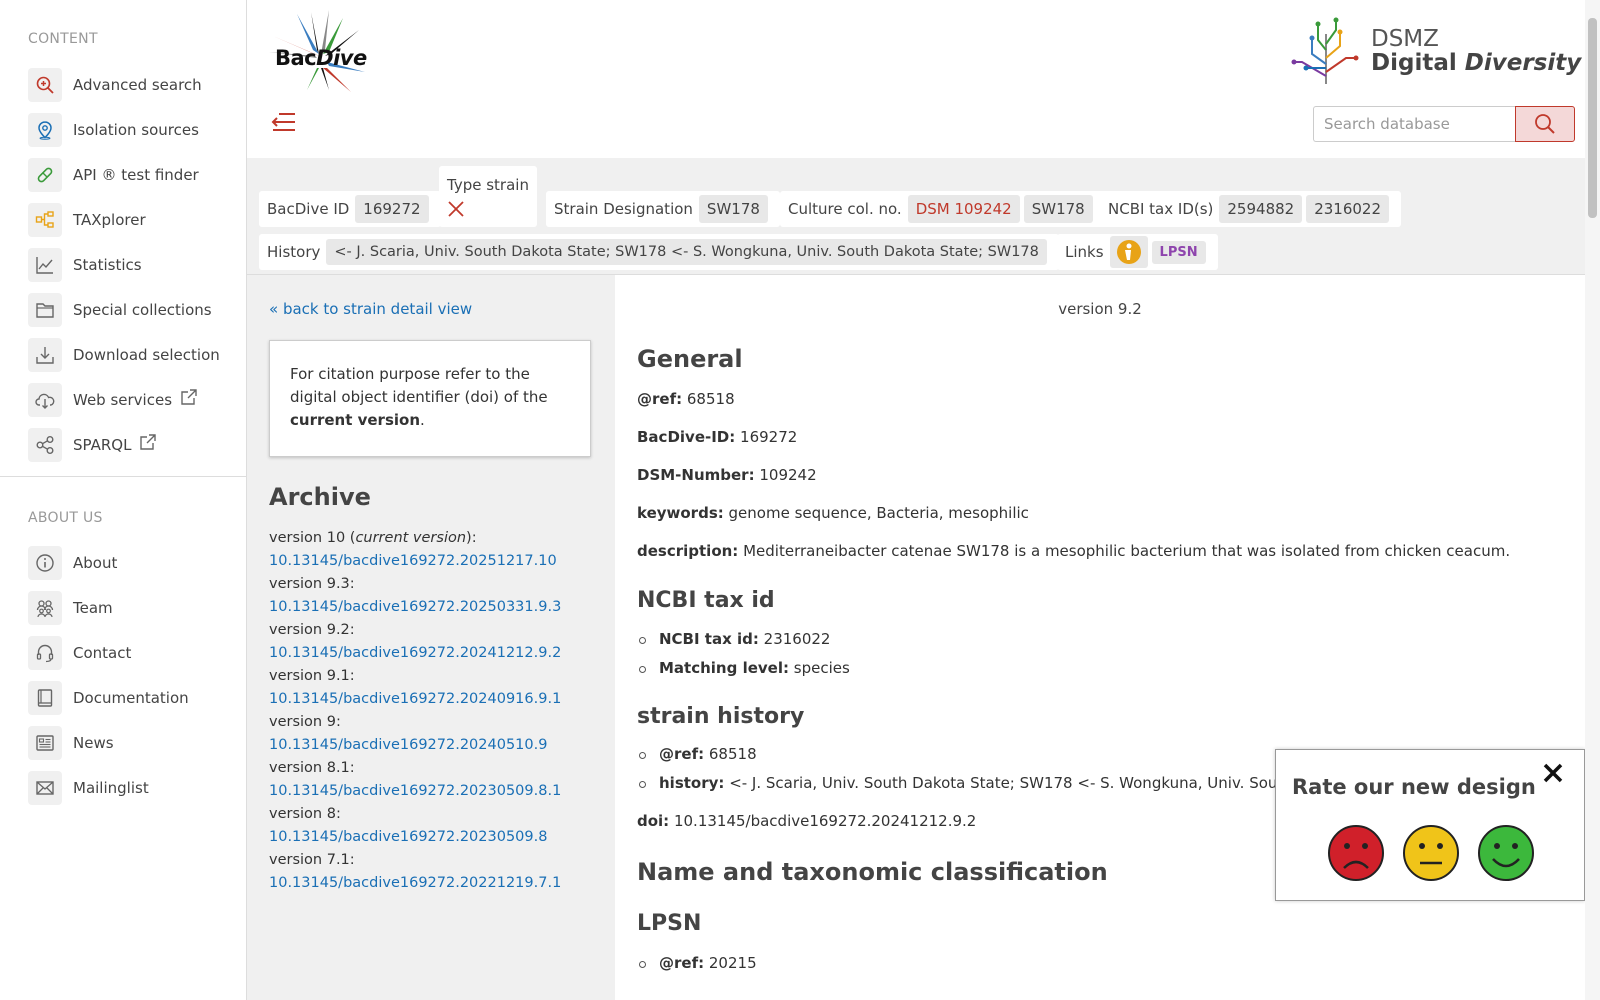  I want to click on bacdive-info-link, so click(1128, 252).